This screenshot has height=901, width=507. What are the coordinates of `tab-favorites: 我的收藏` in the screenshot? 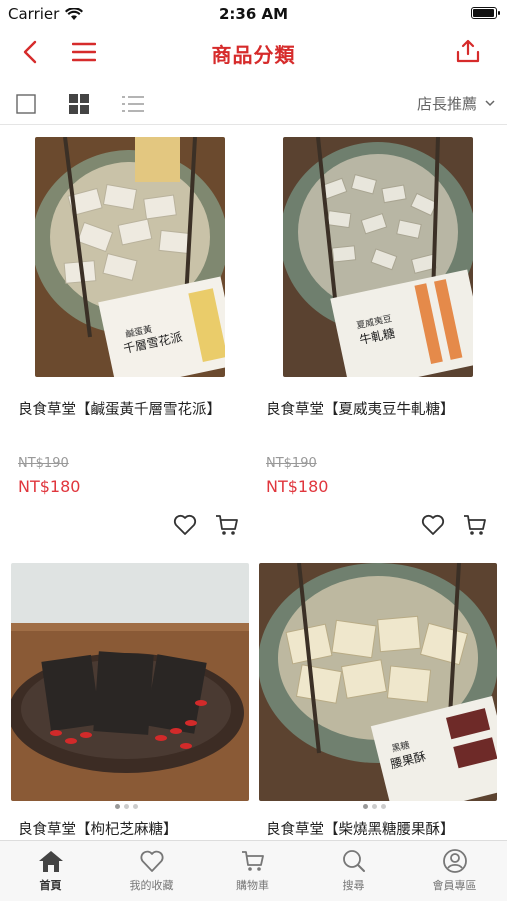 It's located at (151, 873).